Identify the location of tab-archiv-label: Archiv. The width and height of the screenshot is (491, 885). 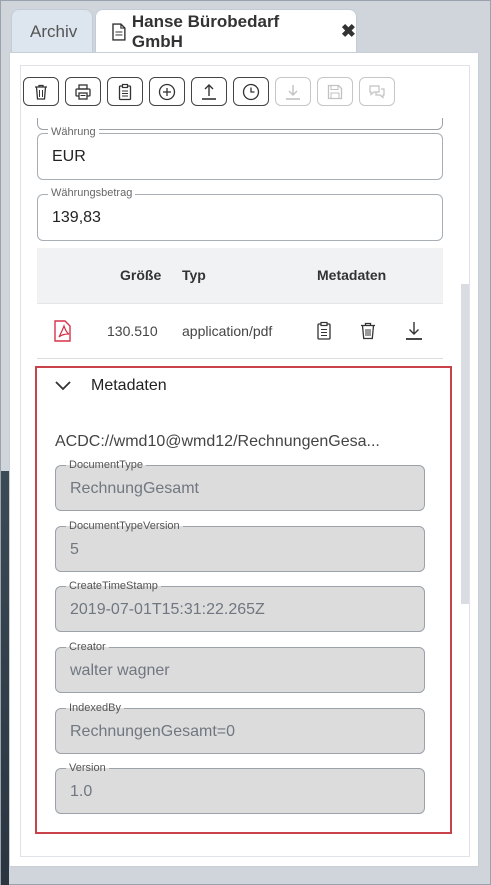
(54, 31).